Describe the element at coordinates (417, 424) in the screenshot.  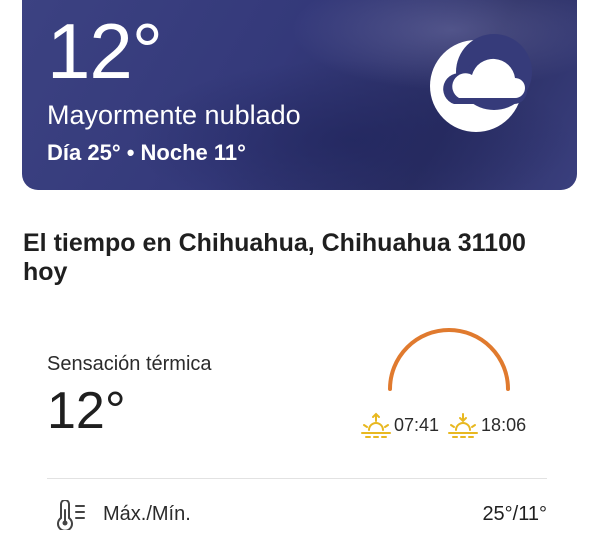
I see `sunrise-time: 07:41` at that location.